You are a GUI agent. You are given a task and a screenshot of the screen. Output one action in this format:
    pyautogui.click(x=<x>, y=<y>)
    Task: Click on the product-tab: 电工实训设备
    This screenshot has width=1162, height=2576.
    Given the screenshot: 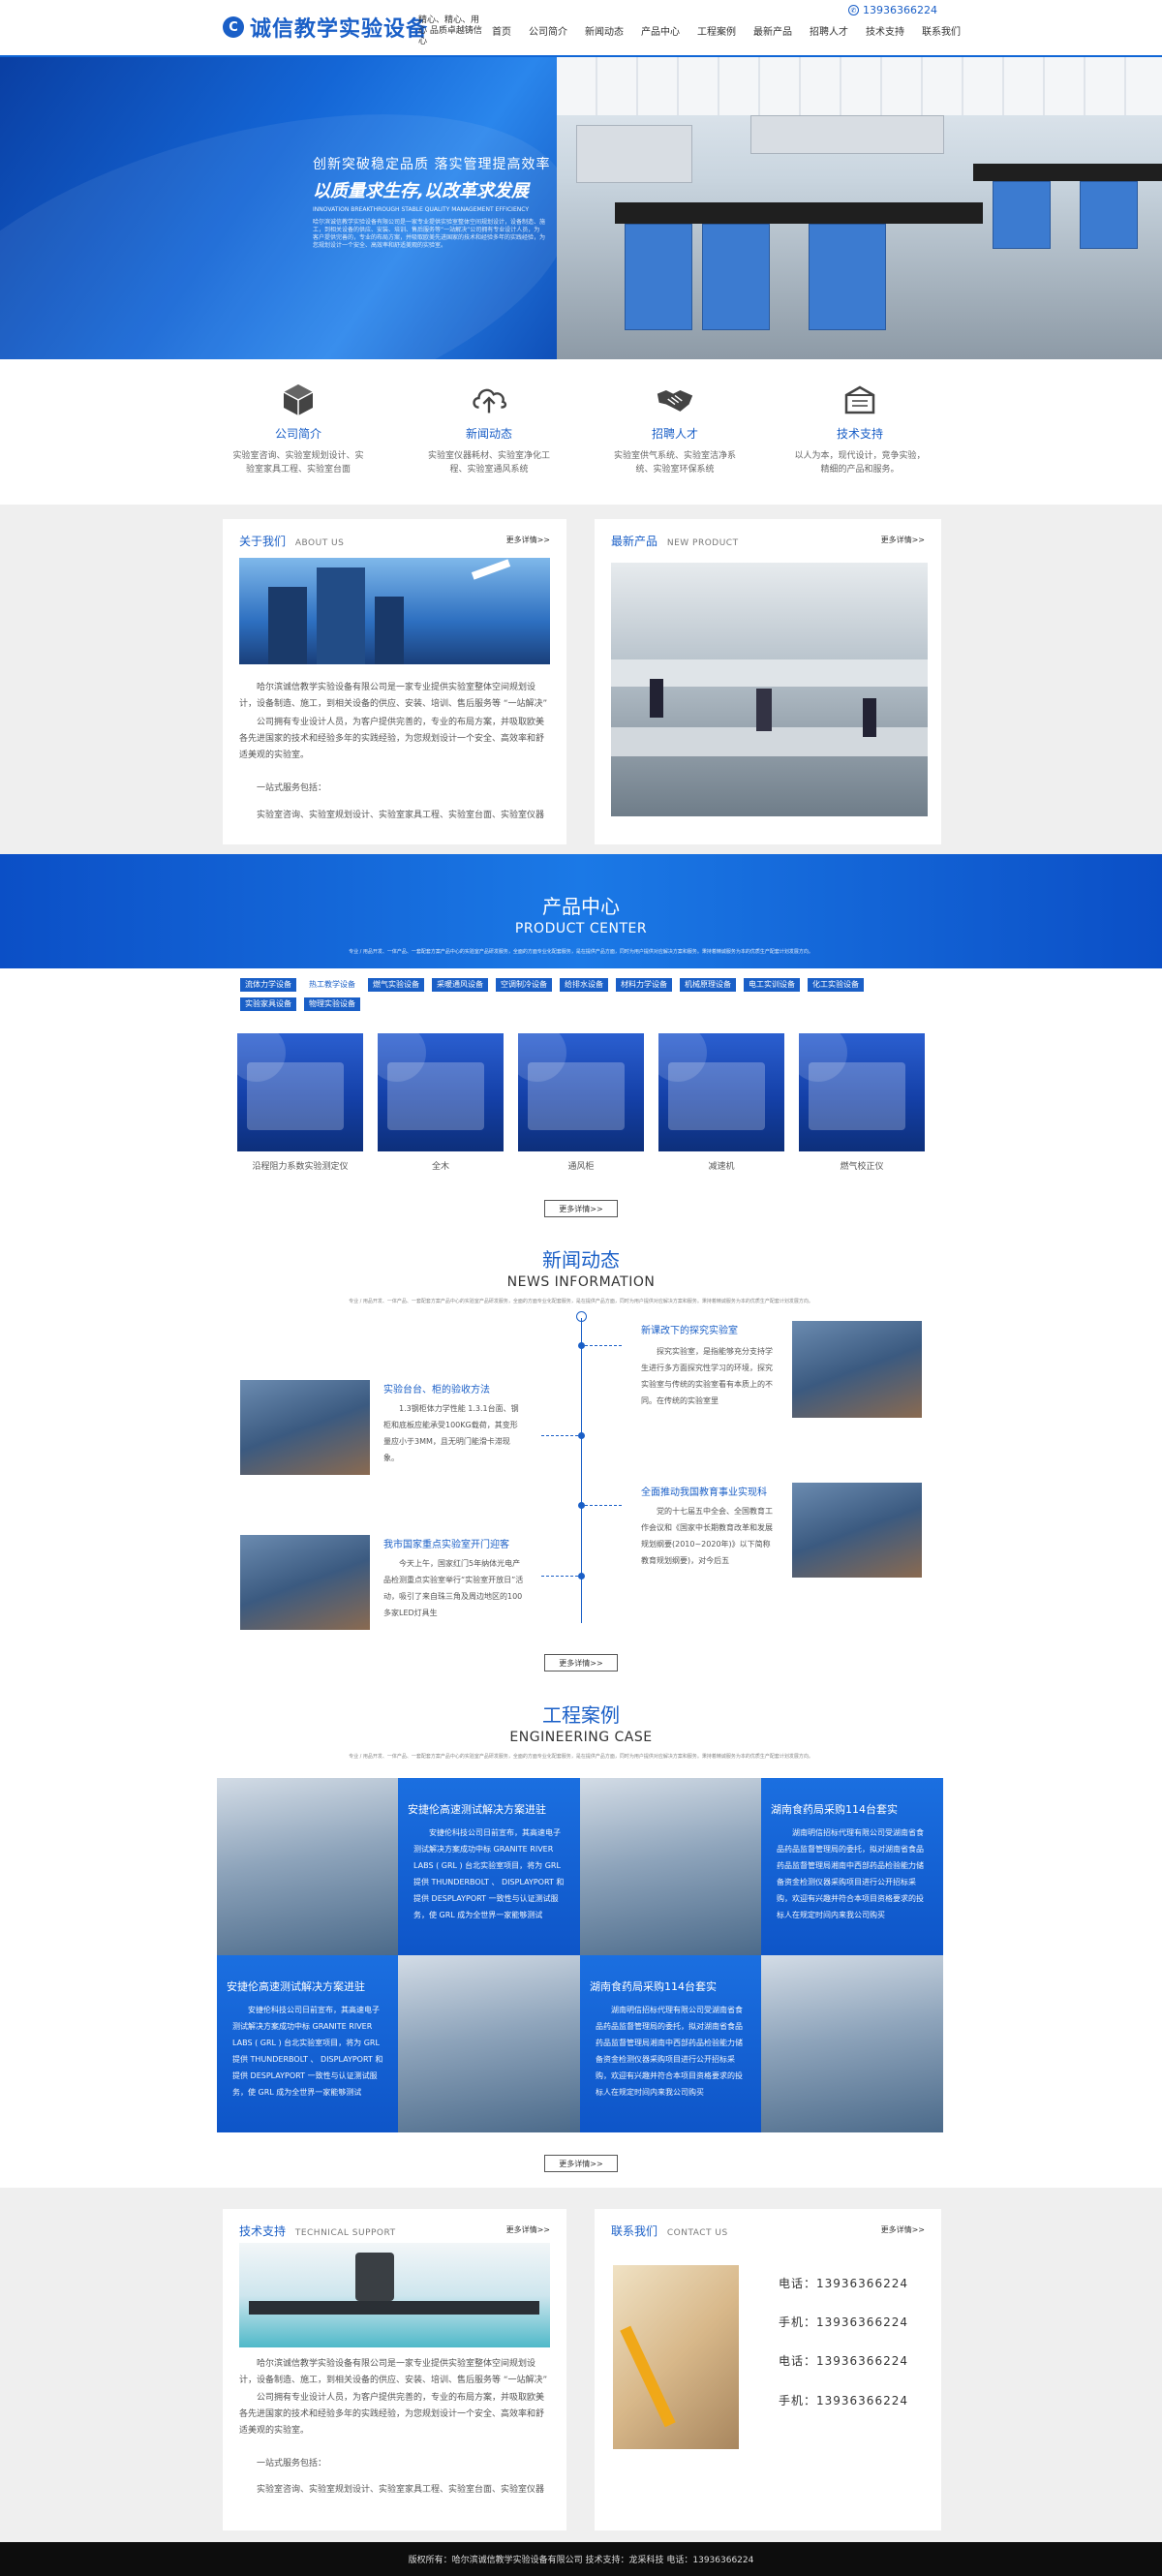 What is the action you would take?
    pyautogui.click(x=772, y=985)
    